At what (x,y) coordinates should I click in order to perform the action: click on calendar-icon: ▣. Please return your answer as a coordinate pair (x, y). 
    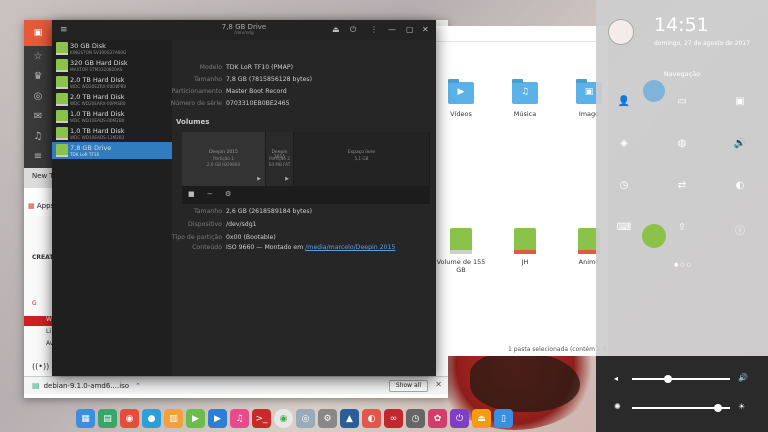
    Looking at the image, I should click on (740, 104).